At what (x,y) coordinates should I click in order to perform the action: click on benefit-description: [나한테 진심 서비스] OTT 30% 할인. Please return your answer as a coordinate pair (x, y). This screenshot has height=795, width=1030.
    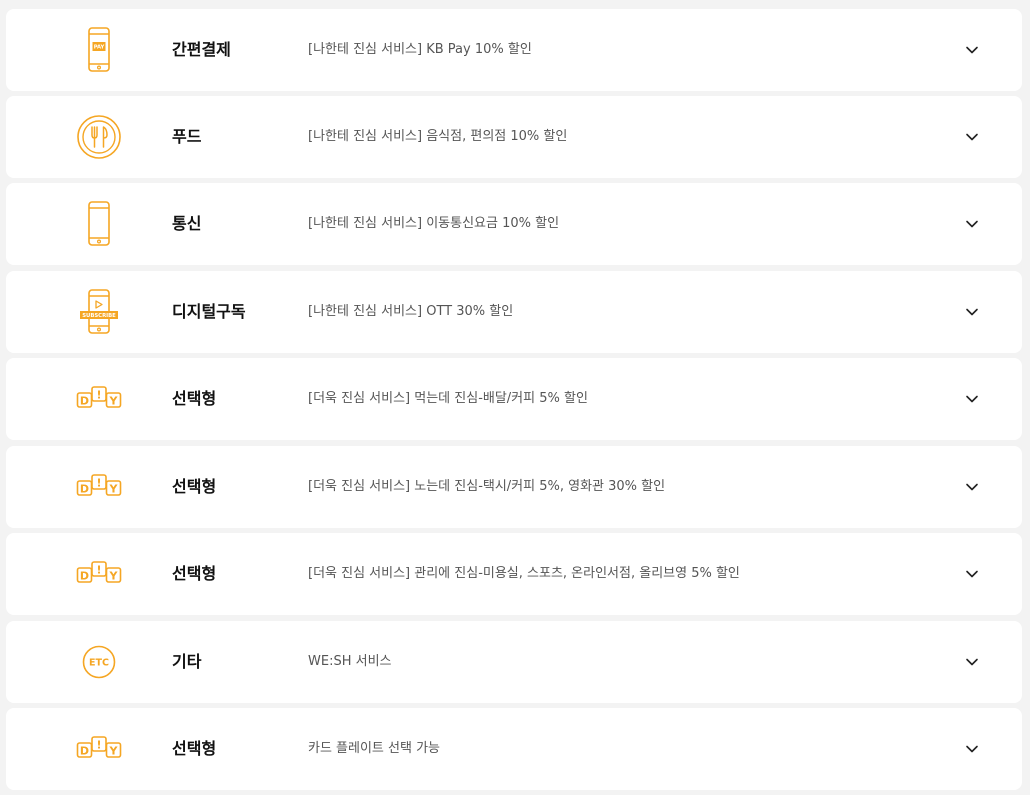
    Looking at the image, I should click on (411, 311).